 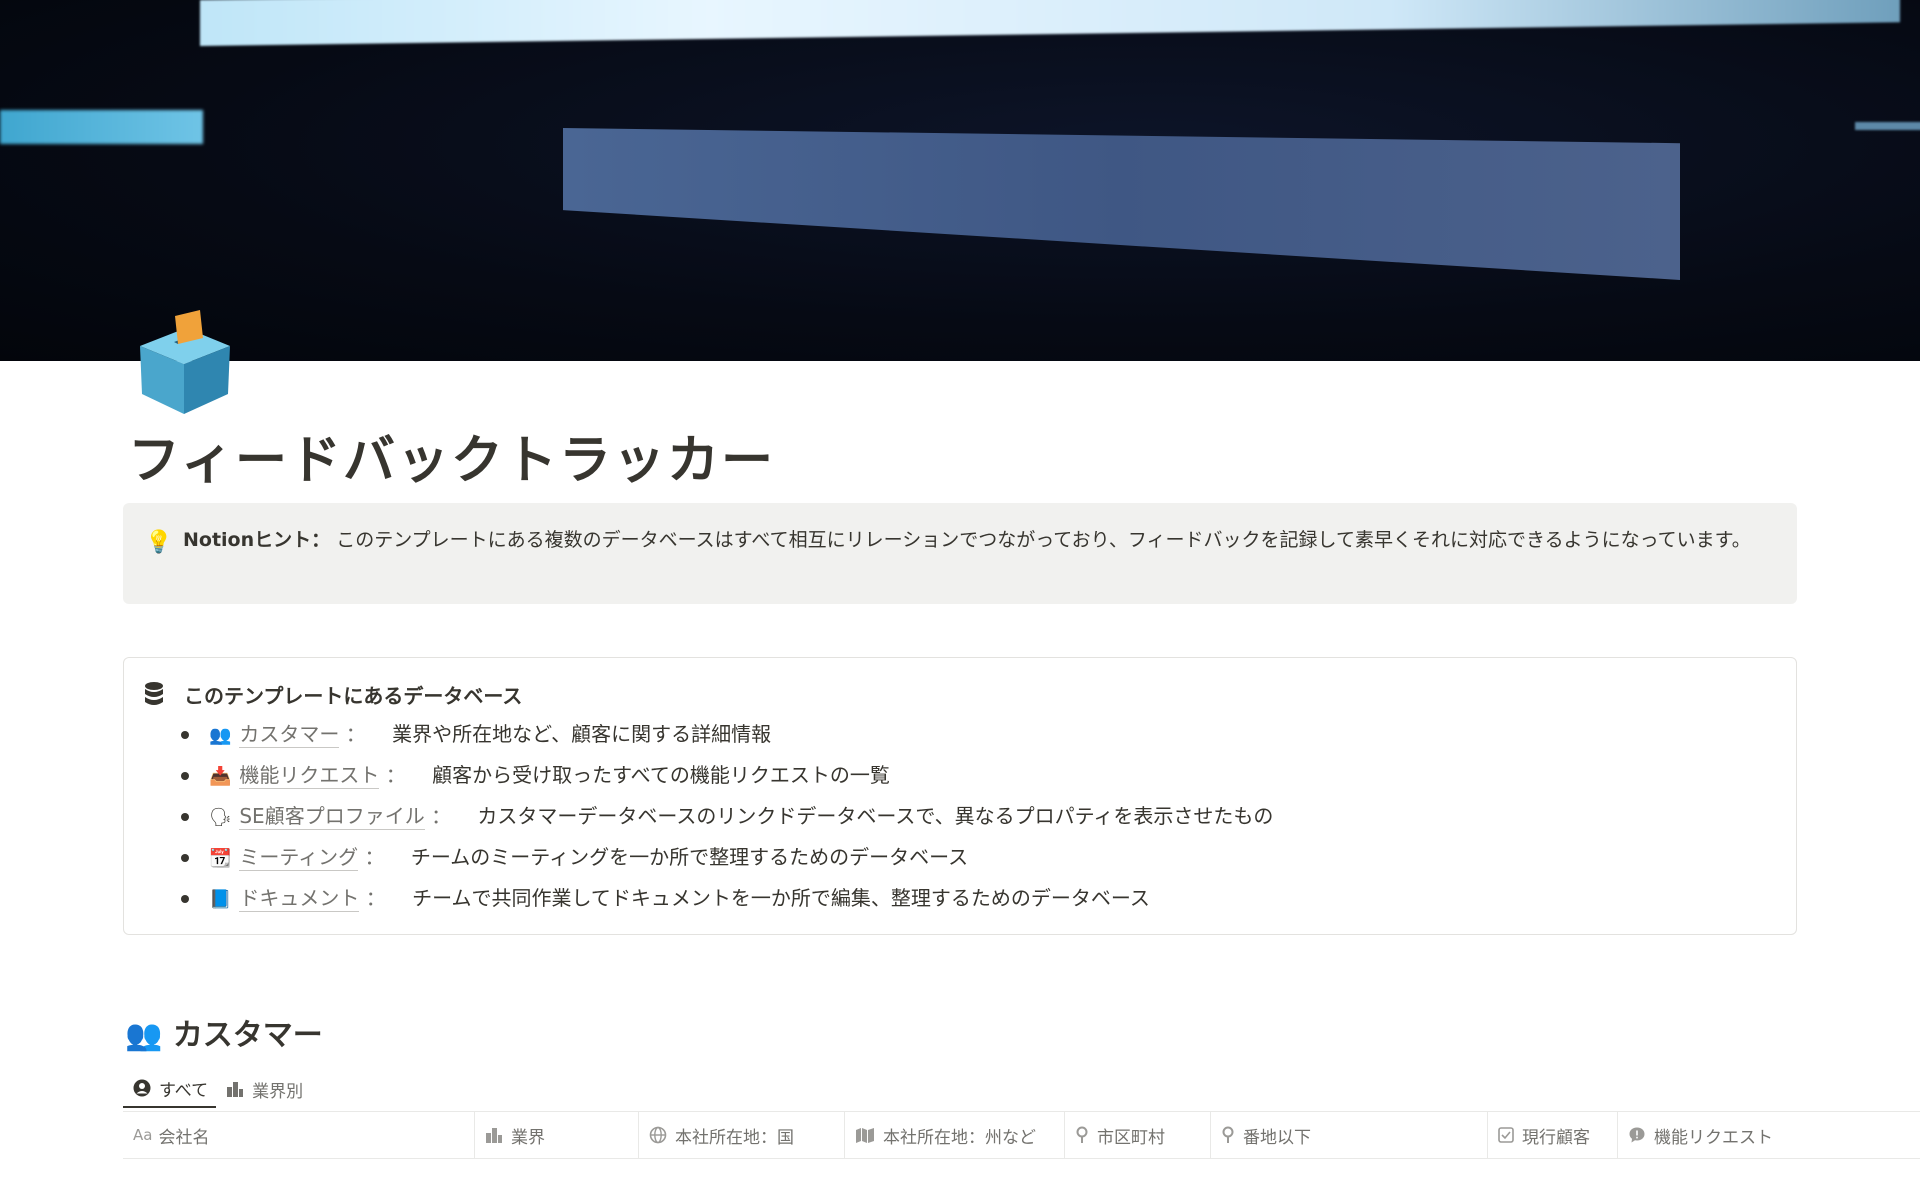 I want to click on column-header-current-customer: 現行顧客, so click(x=1553, y=1135).